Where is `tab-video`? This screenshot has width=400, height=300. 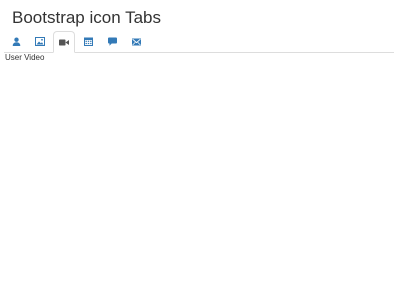 tab-video is located at coordinates (64, 42).